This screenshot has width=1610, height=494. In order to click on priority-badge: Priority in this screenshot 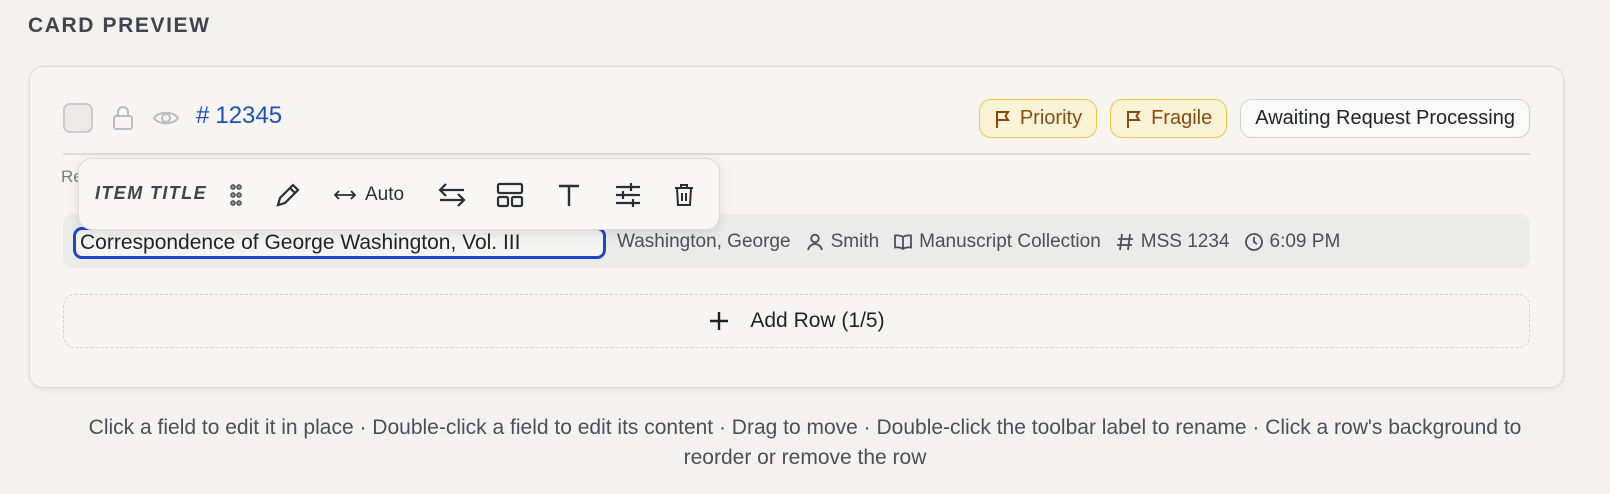, I will do `click(1038, 118)`.